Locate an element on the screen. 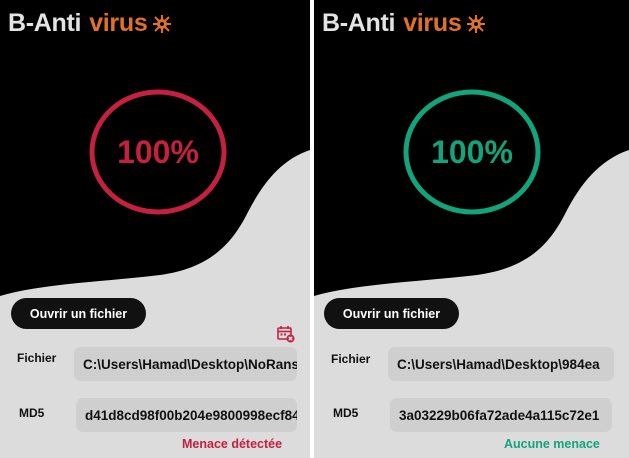  md5-hash-value: 3a03229b06fa72ade4a115c72e1 is located at coordinates (499, 415).